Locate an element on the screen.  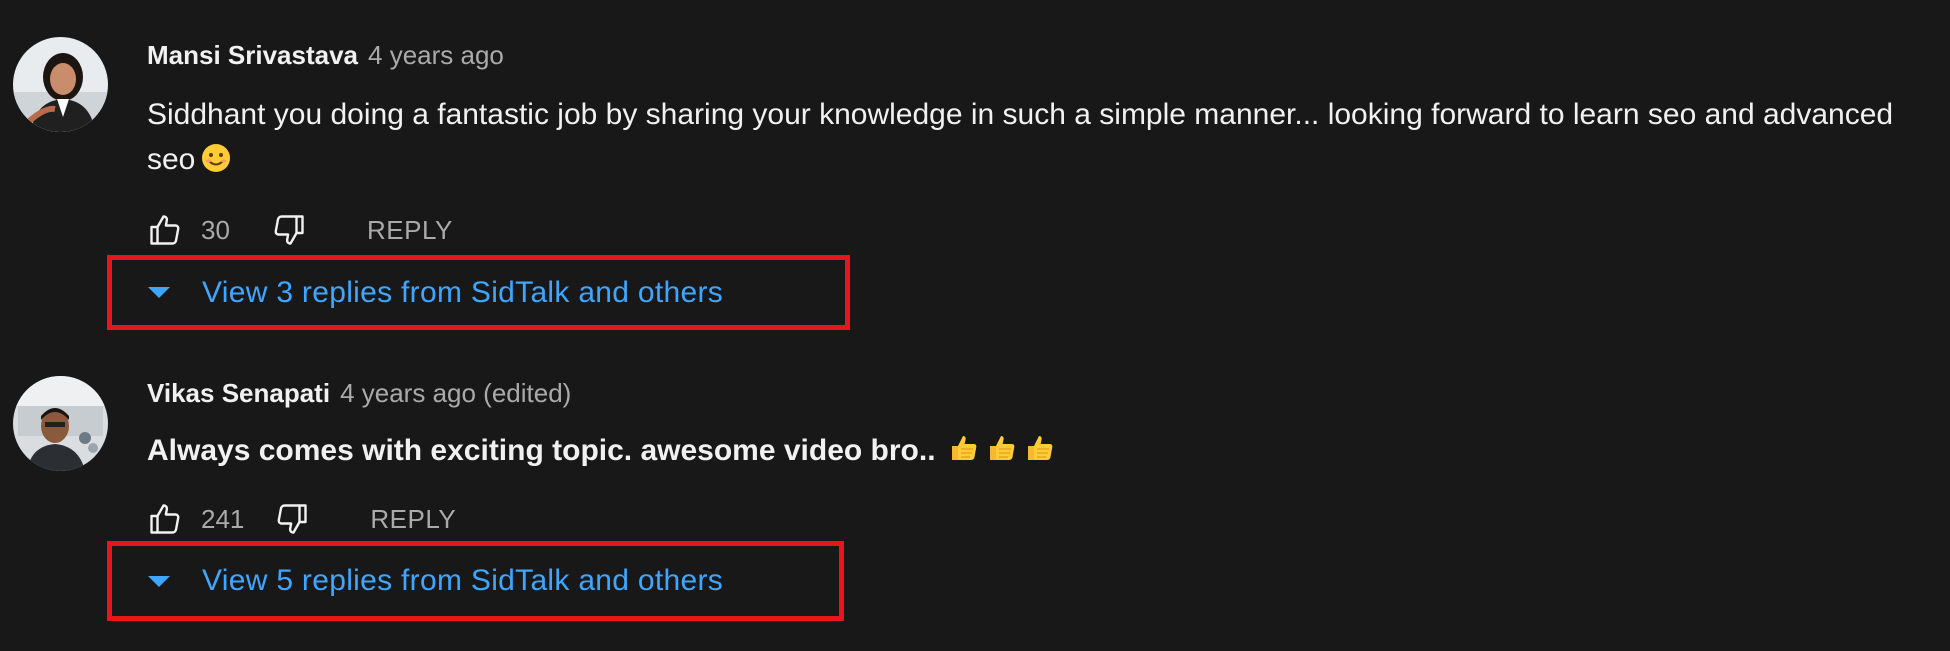
like-count: 30 is located at coordinates (215, 229).